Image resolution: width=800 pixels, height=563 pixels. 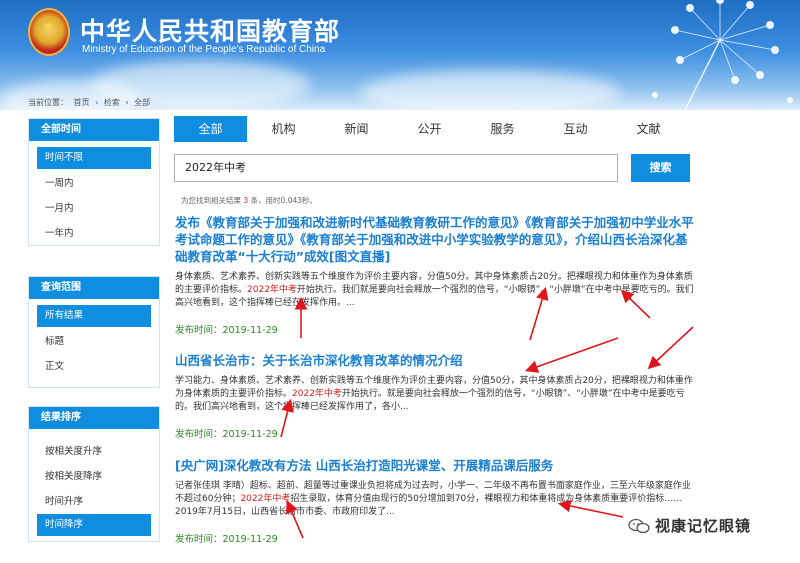 I want to click on sidebar-sort-filter: 结果排序 按相关度升序 按相关度降序 时间升序 时间降序, so click(x=94, y=474).